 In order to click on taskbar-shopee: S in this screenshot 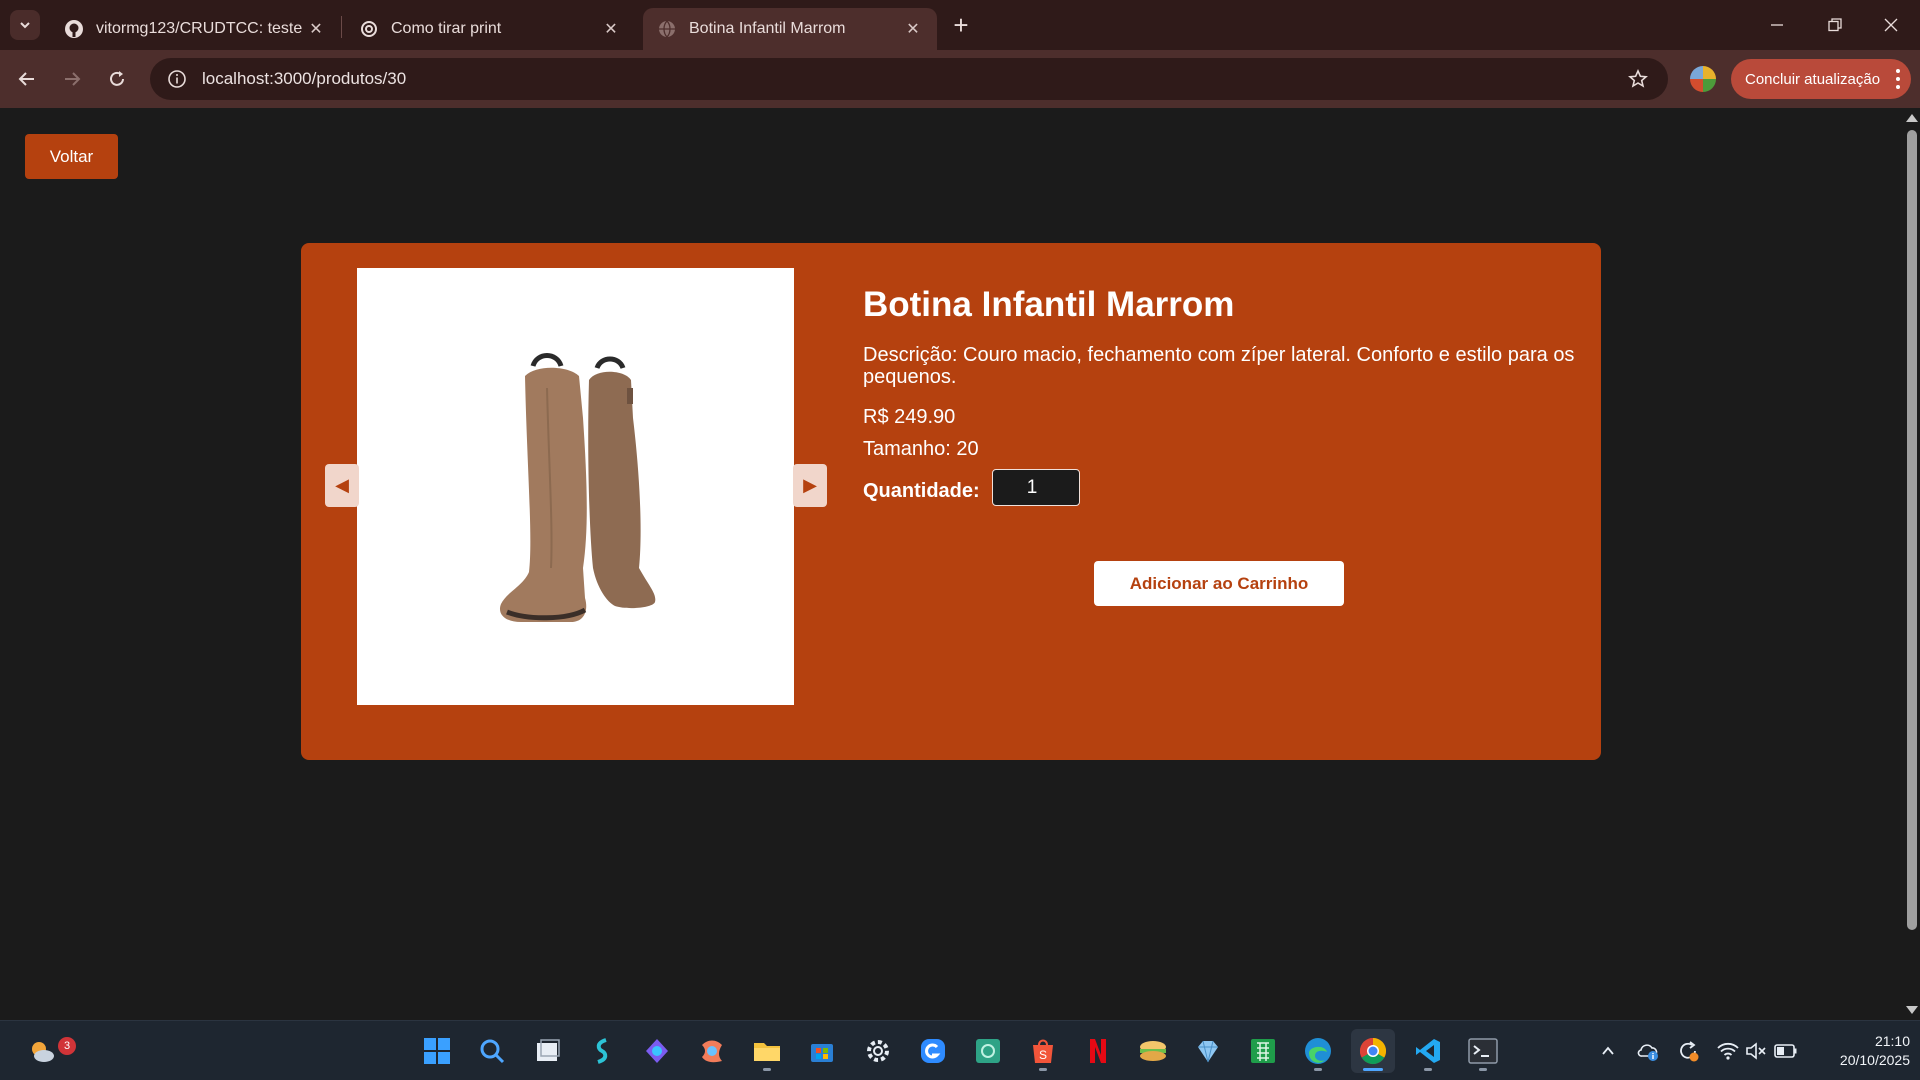, I will do `click(1043, 1051)`.